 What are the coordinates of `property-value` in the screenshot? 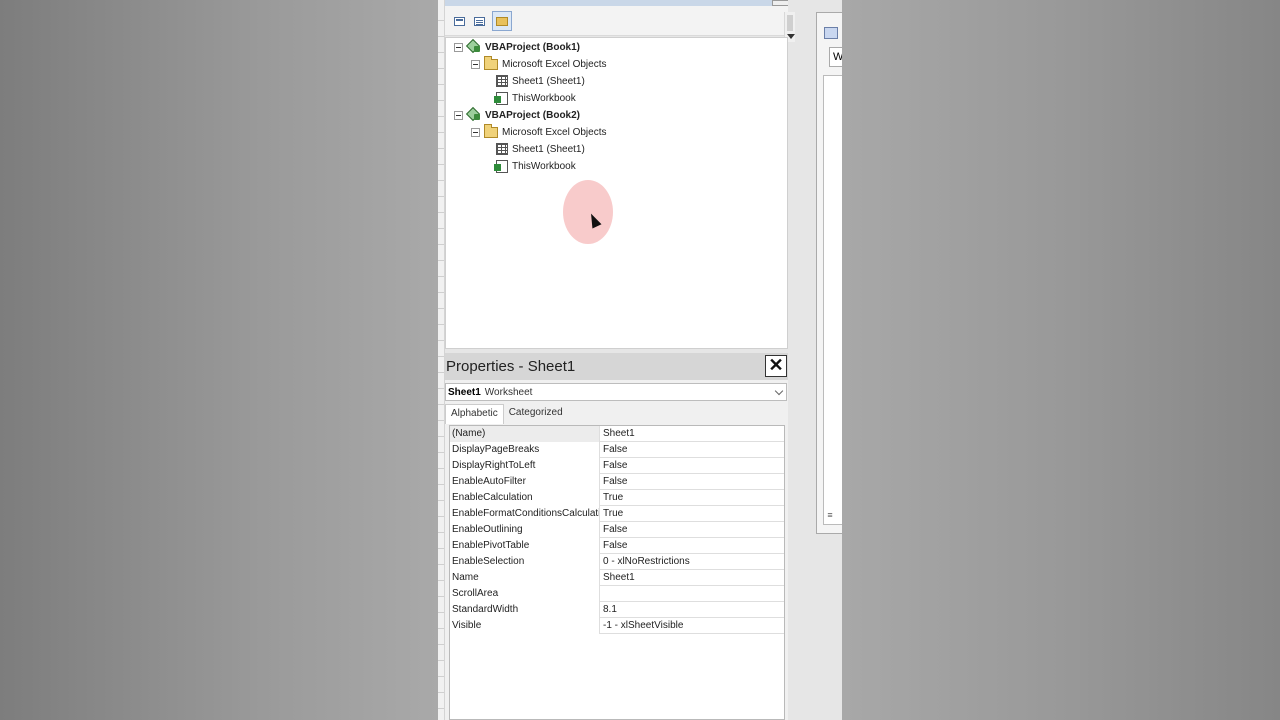 It's located at (692, 594).